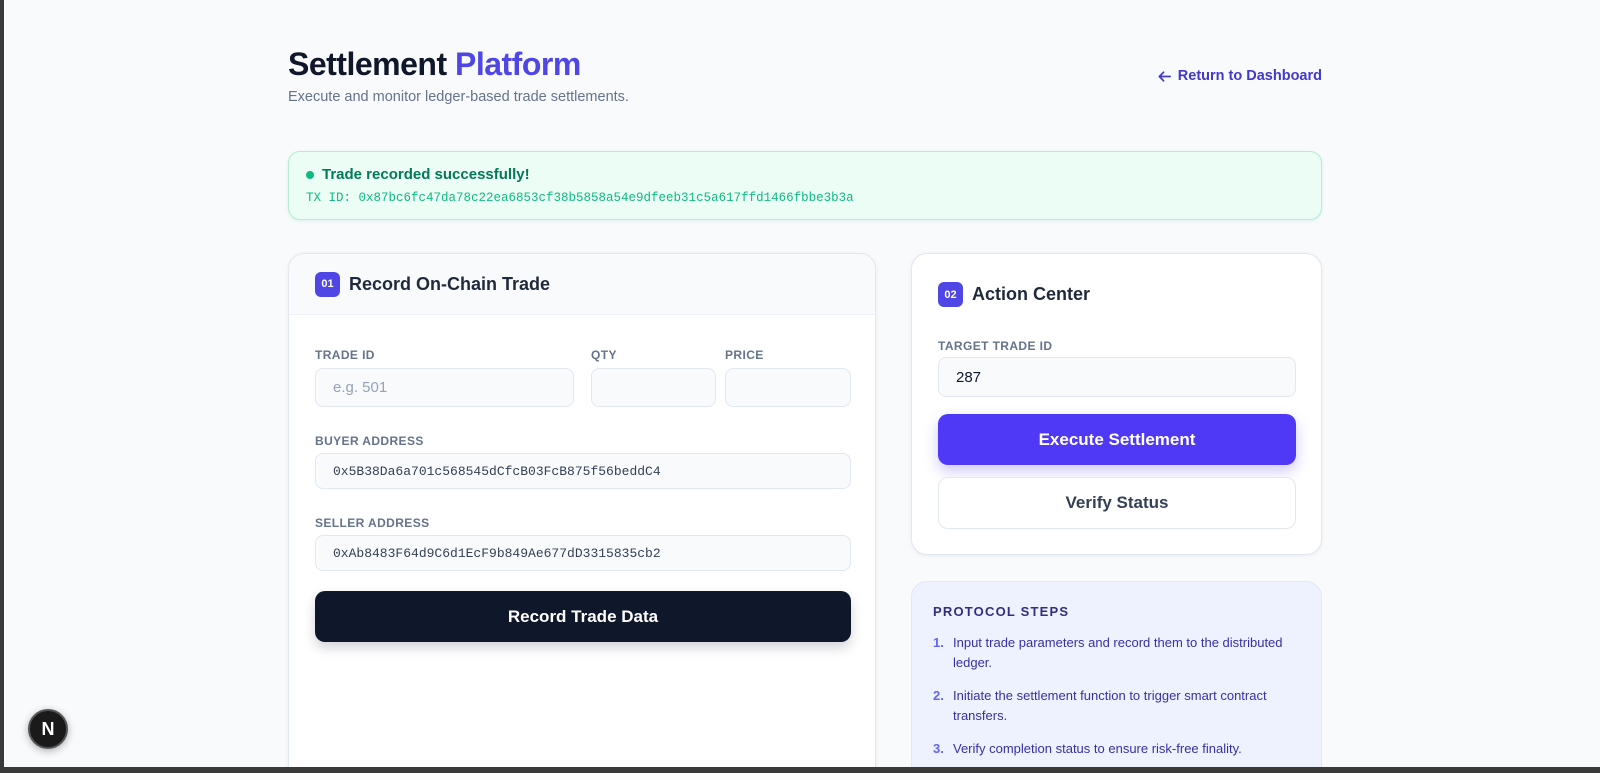 This screenshot has width=1600, height=773. What do you see at coordinates (950, 294) in the screenshot?
I see `step-badge: 02` at bounding box center [950, 294].